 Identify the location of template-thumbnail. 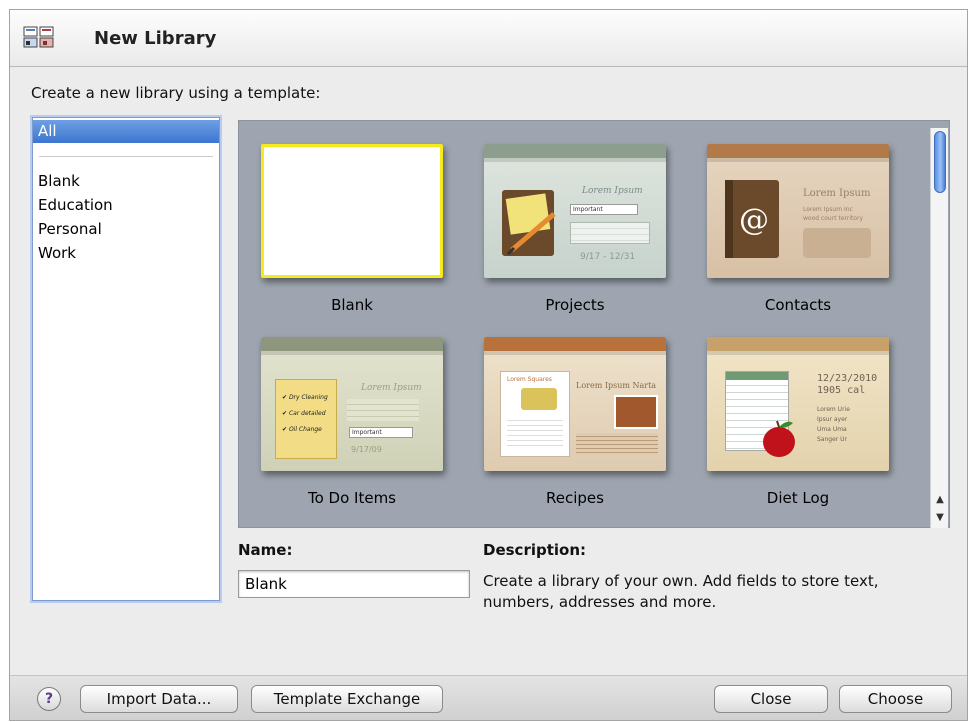
(352, 211).